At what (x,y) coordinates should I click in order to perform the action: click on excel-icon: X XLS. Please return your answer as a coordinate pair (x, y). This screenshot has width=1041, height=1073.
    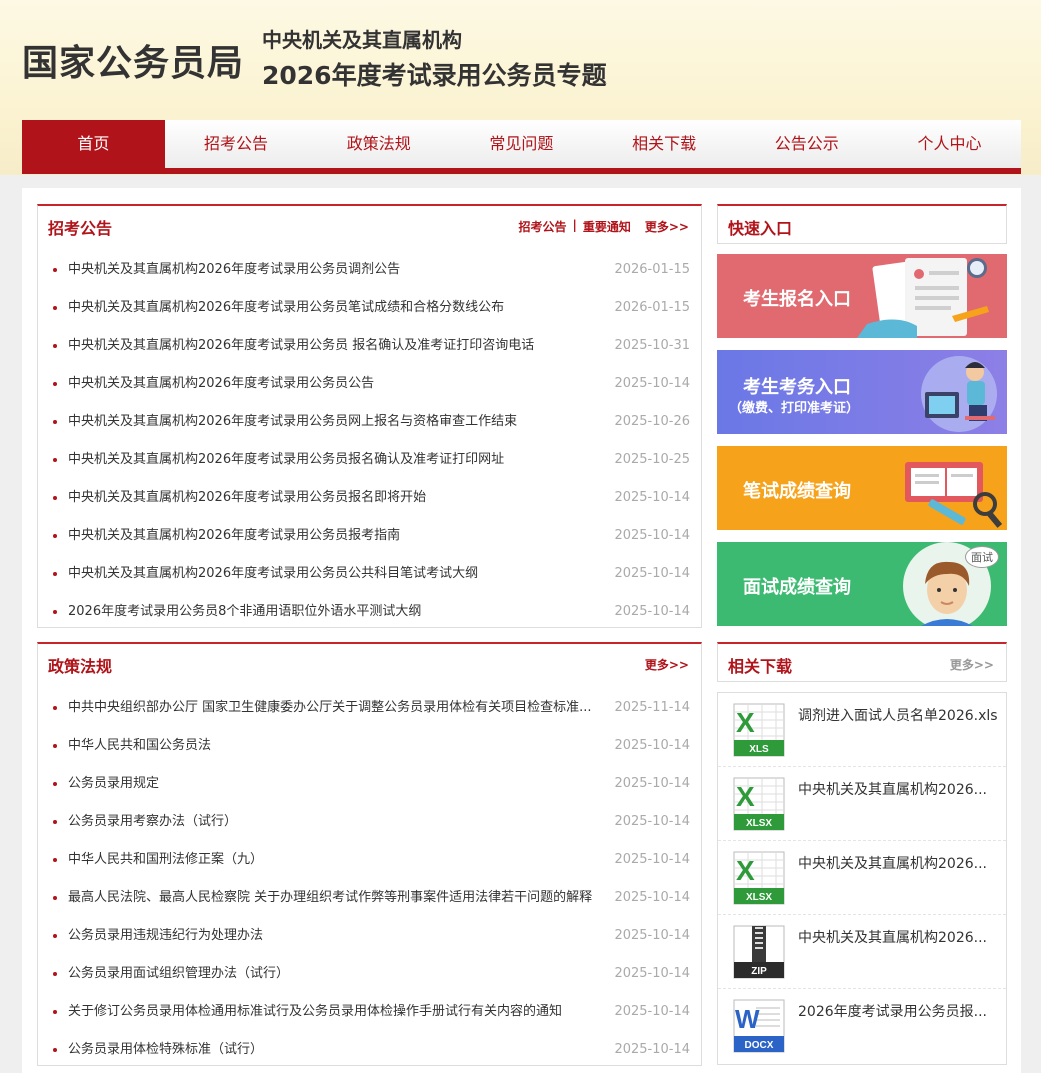
    Looking at the image, I should click on (759, 730).